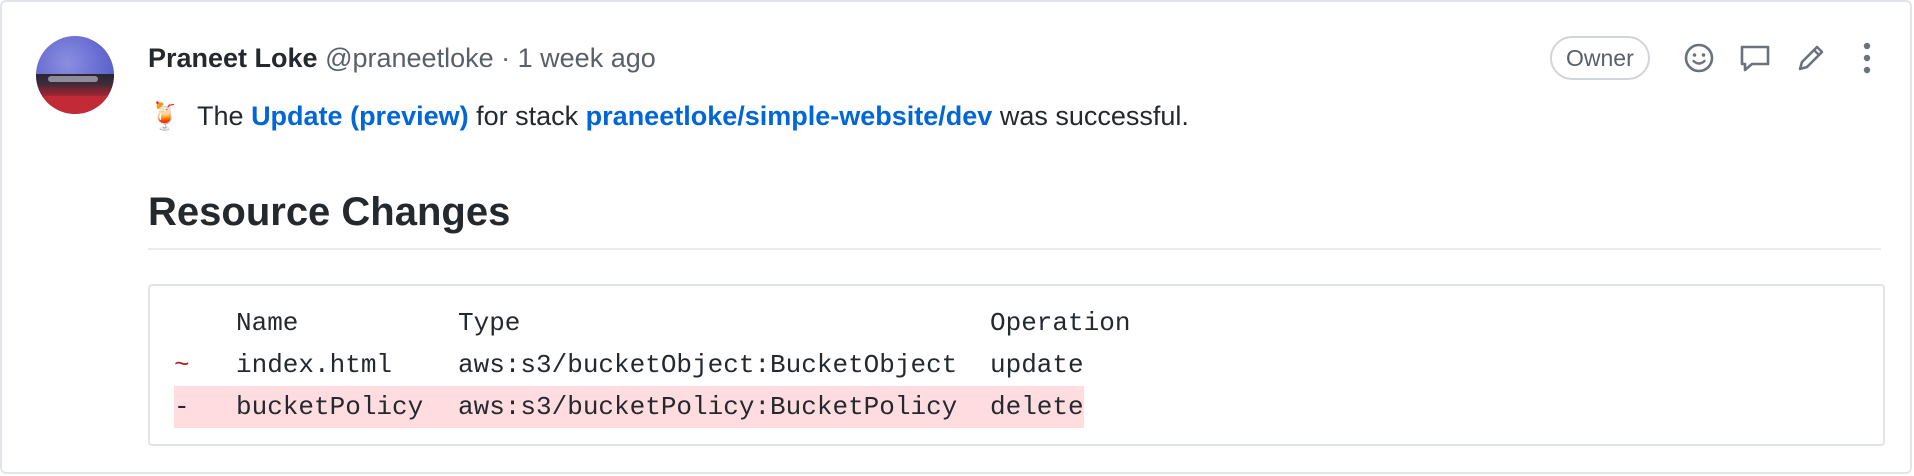 The width and height of the screenshot is (1914, 476). What do you see at coordinates (347, 407) in the screenshot?
I see `resource-name: bucketPolicy` at bounding box center [347, 407].